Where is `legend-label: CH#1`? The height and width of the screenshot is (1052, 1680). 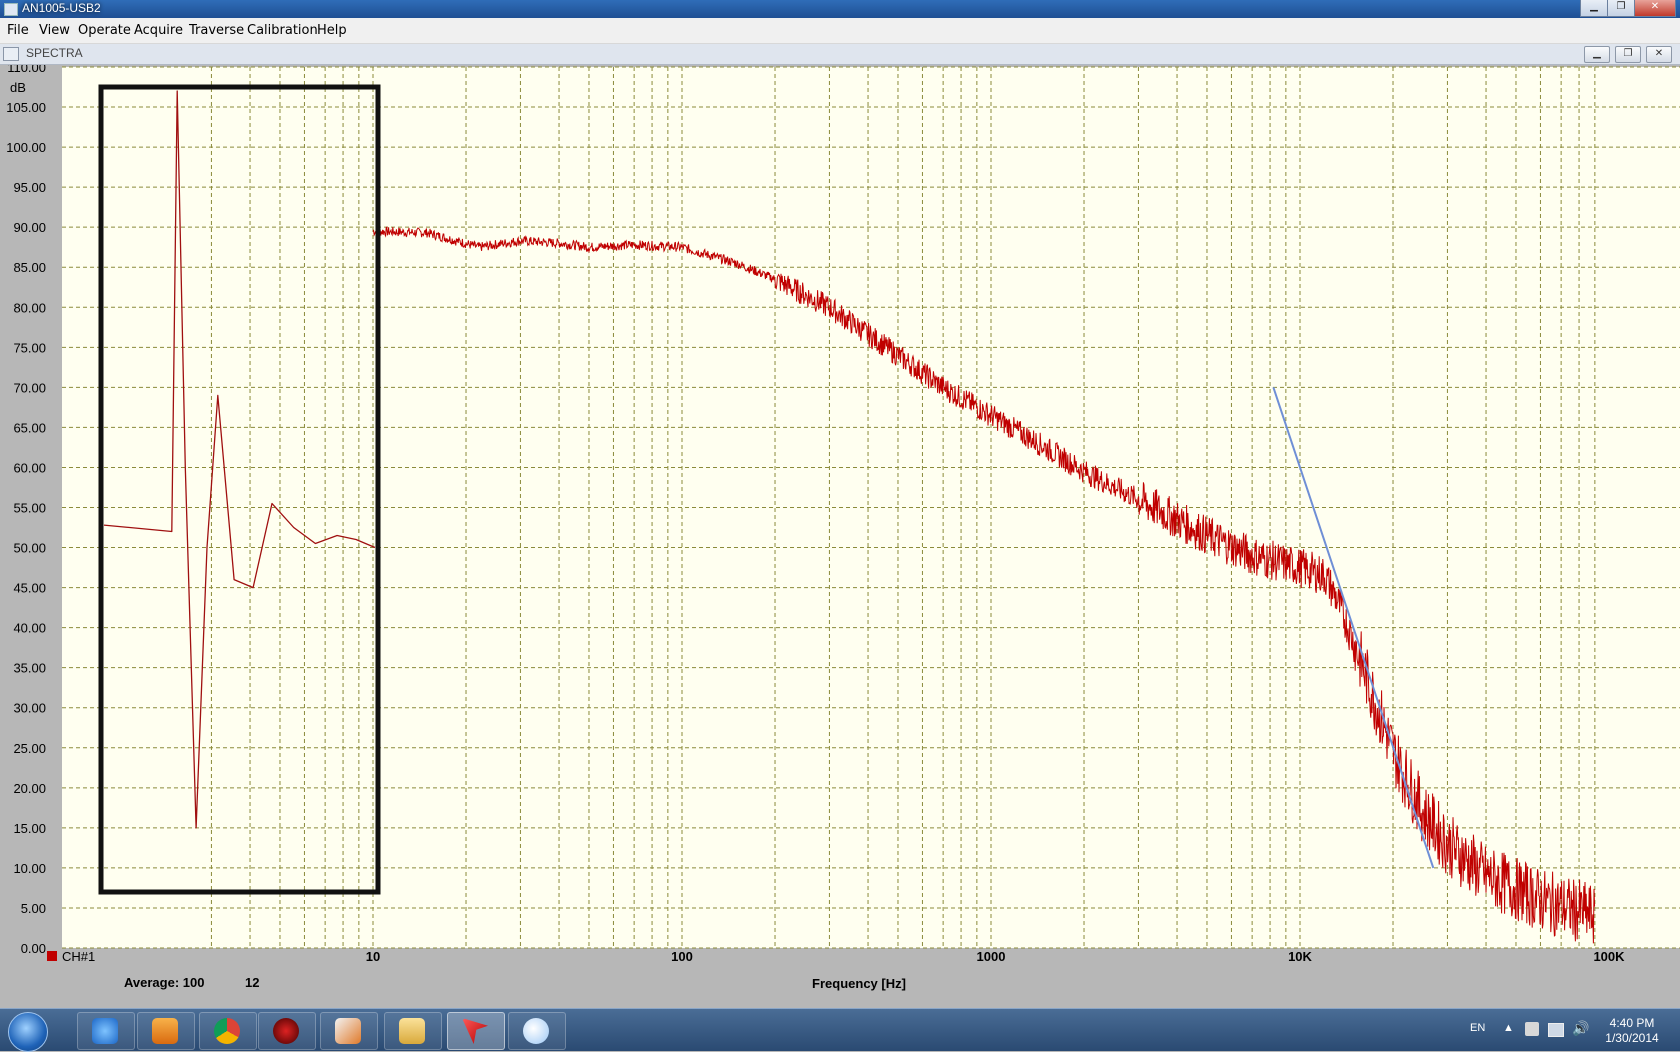
legend-label: CH#1 is located at coordinates (78, 956).